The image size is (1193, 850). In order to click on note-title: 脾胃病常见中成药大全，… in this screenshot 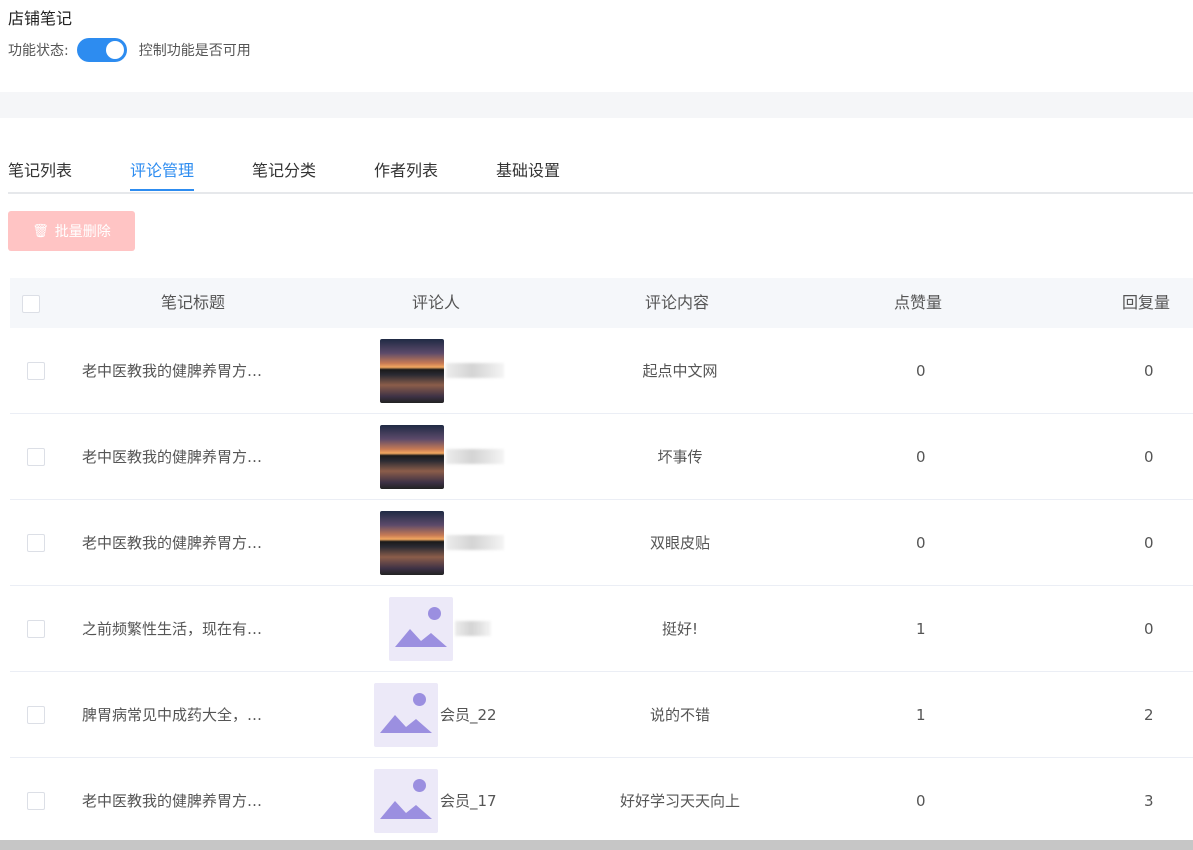, I will do `click(172, 715)`.